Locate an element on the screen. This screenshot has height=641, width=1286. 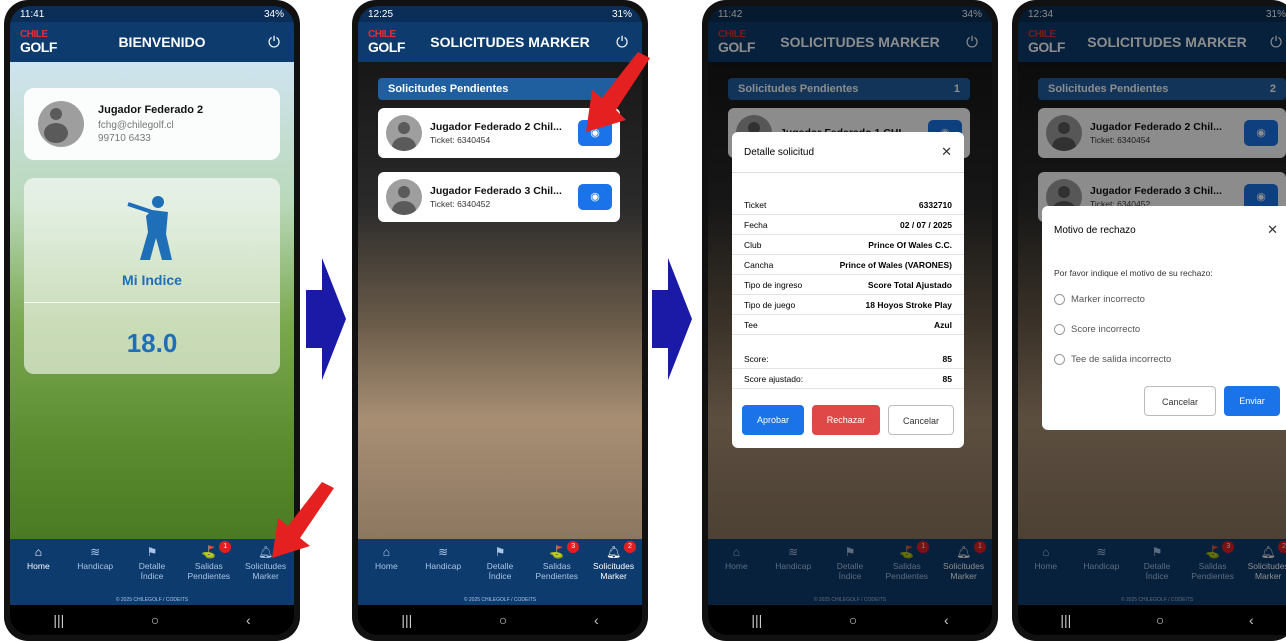
chilegolf-logo: CHILE GOLF is located at coordinates (390, 42).